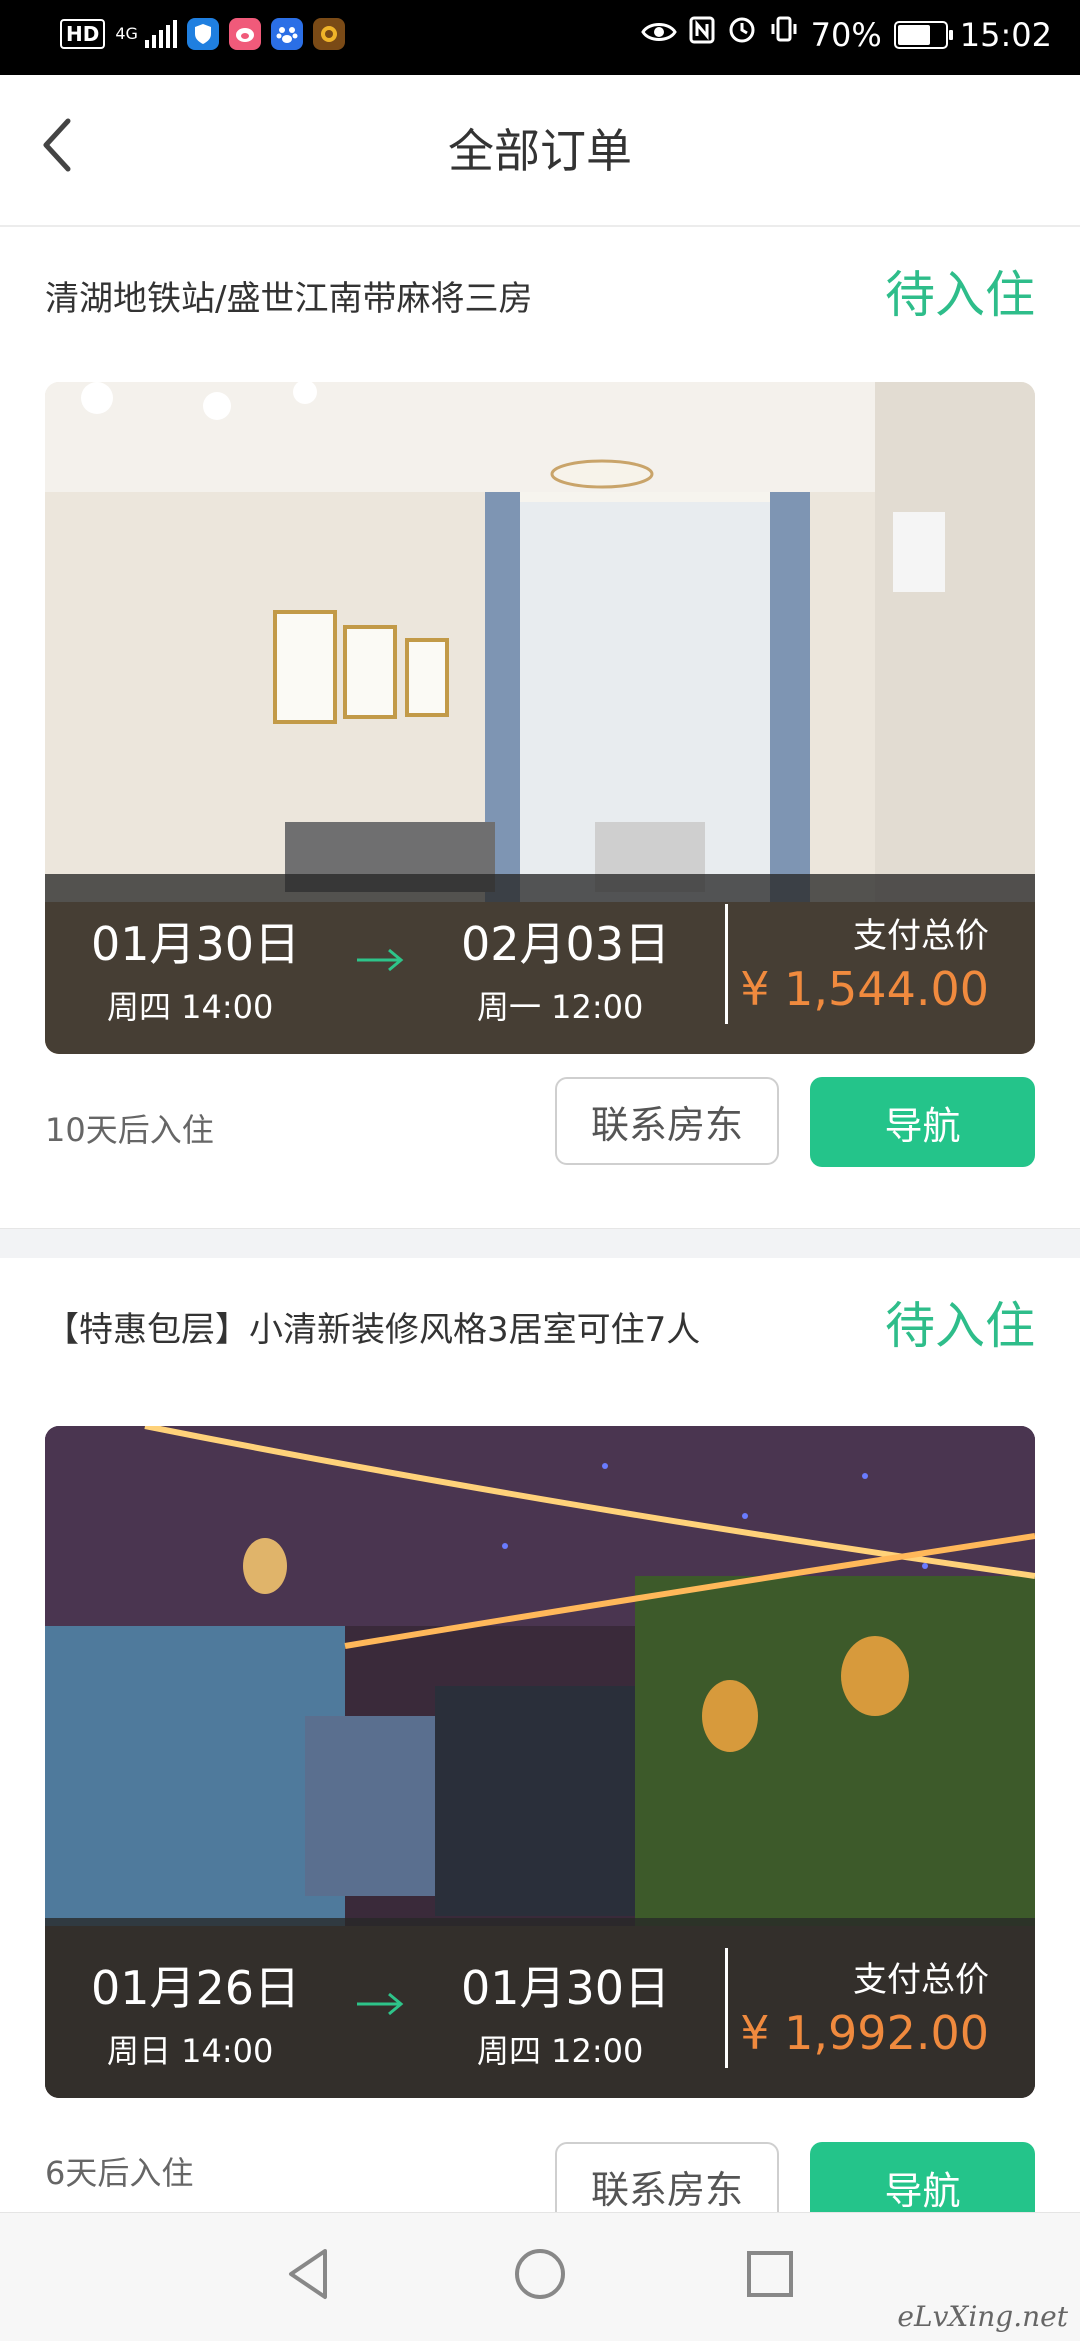 The height and width of the screenshot is (2341, 1080). I want to click on battery-percent: 70%, so click(846, 34).